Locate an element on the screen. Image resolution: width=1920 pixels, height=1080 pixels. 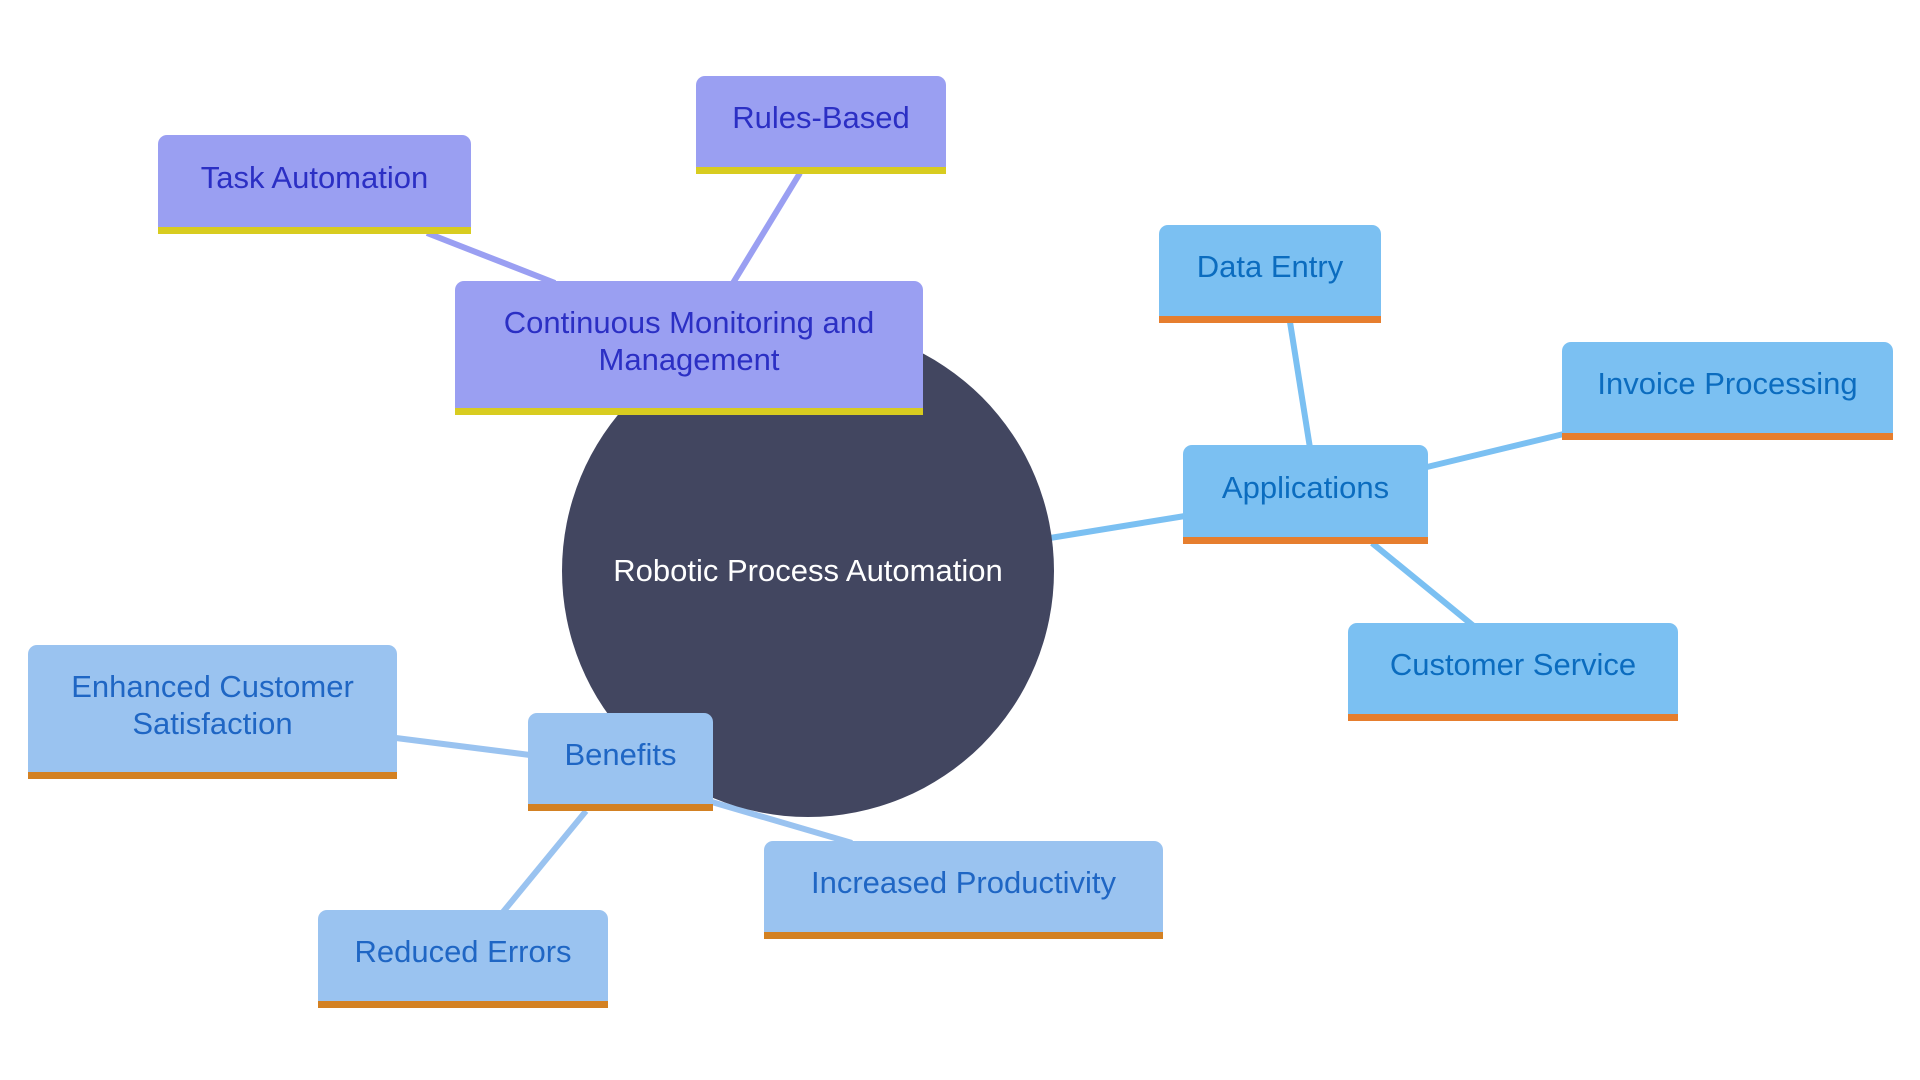
node-increased-productivity: Increased Productivity is located at coordinates (963, 890).